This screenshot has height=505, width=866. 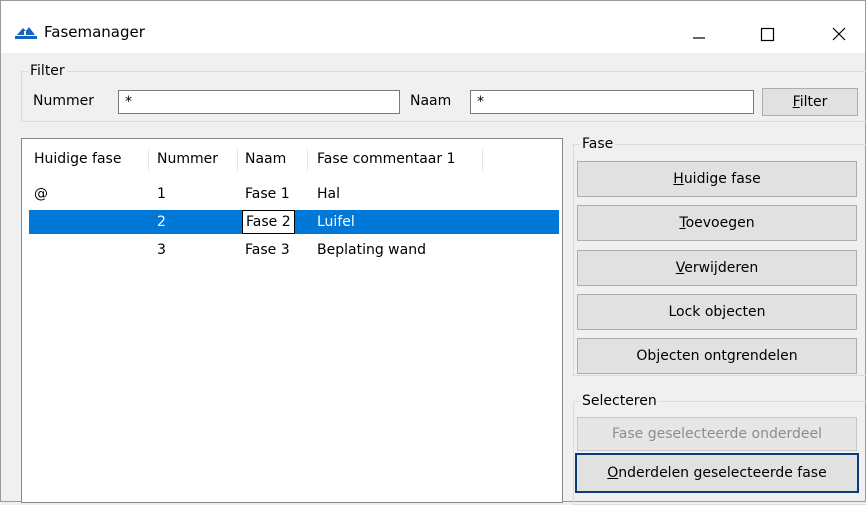 I want to click on fasemanager-app-icon, so click(x=26, y=33).